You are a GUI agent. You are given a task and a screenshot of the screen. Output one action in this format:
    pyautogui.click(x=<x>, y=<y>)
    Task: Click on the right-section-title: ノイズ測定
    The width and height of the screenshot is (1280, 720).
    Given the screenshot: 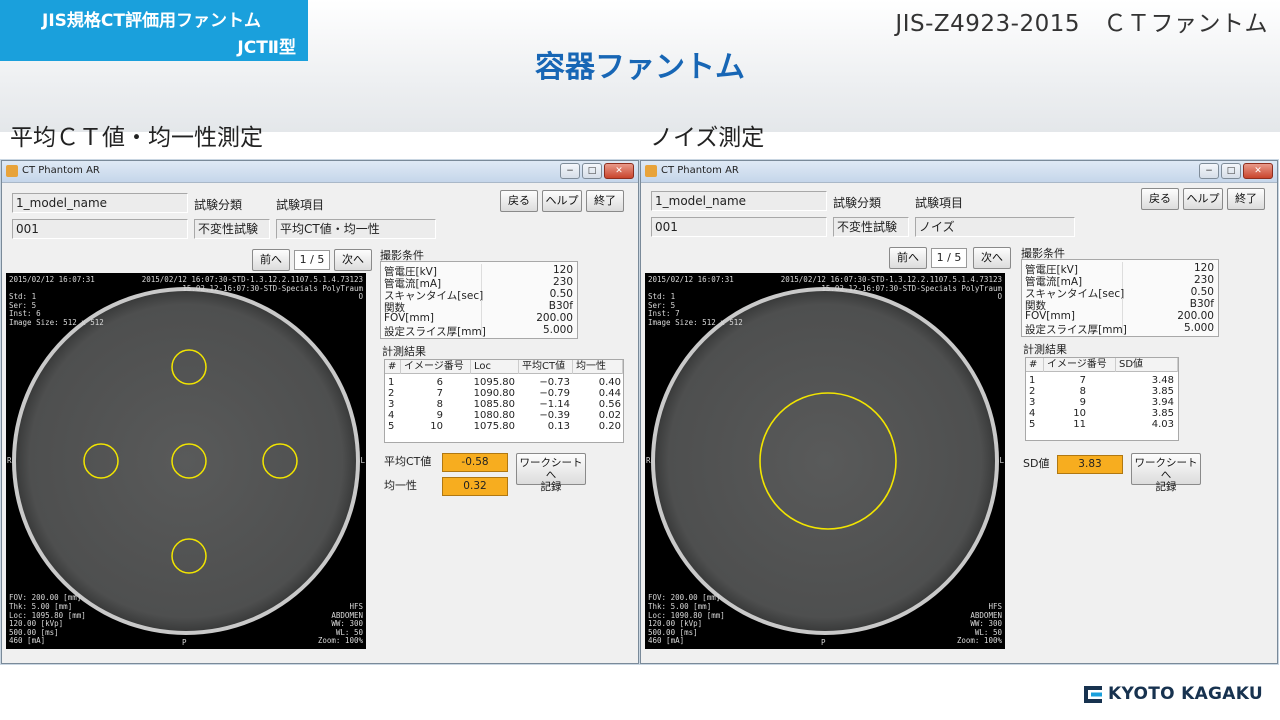 What is the action you would take?
    pyautogui.click(x=707, y=138)
    